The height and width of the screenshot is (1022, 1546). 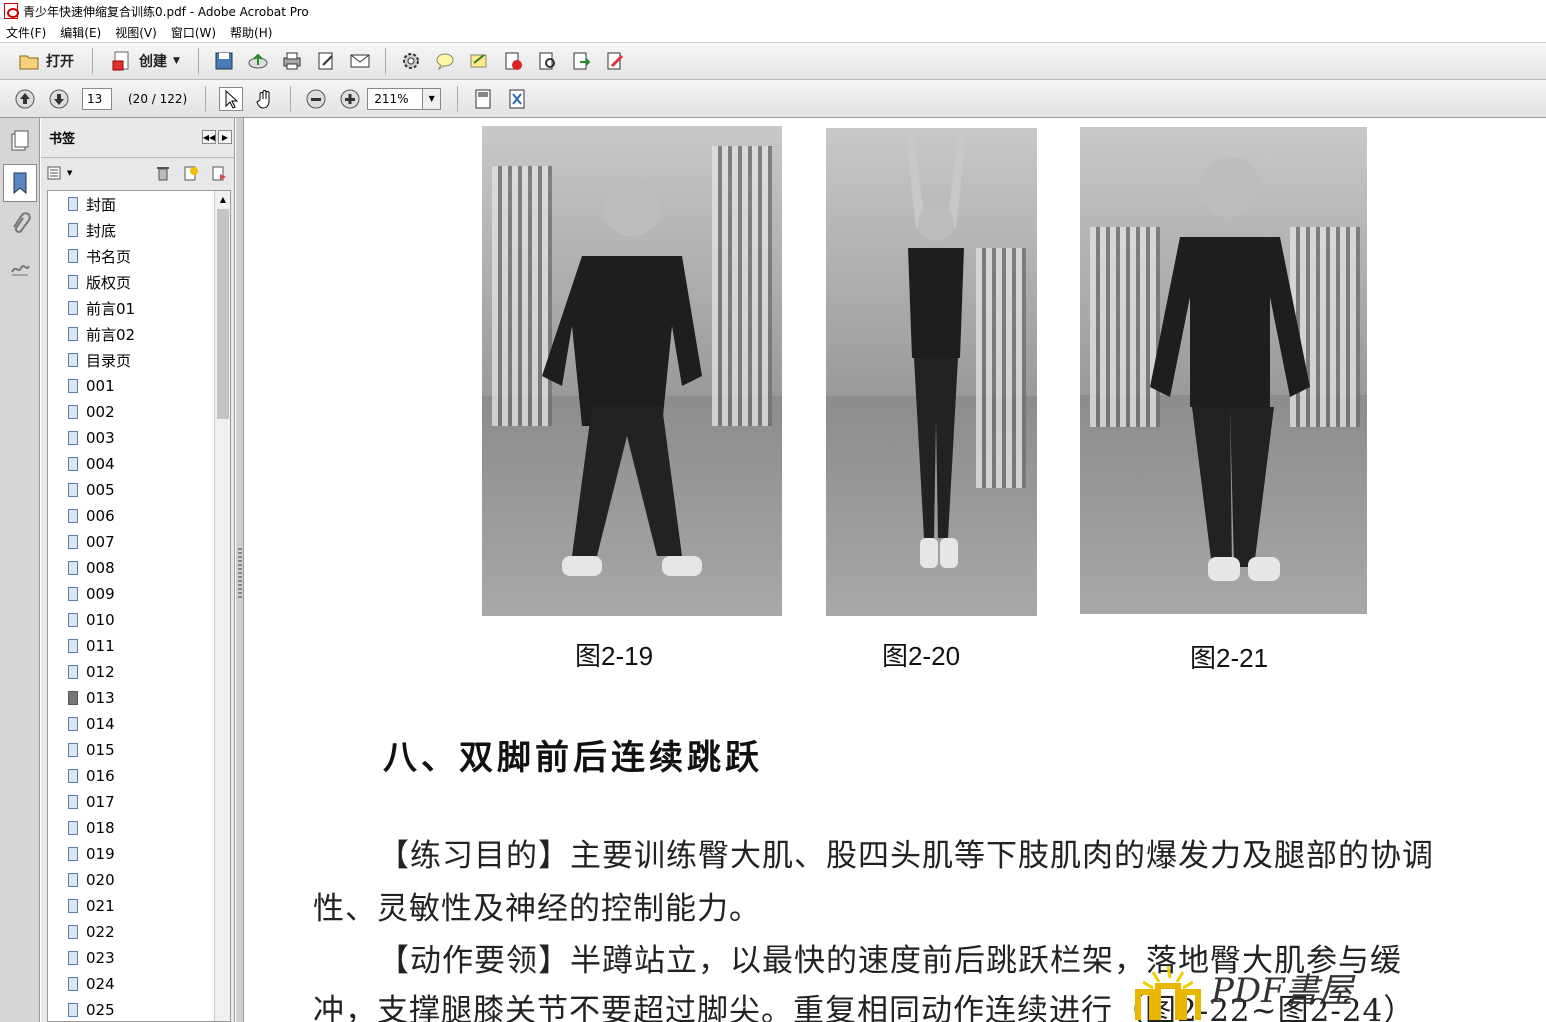 What do you see at coordinates (326, 61) in the screenshot?
I see `edit-document-icon` at bounding box center [326, 61].